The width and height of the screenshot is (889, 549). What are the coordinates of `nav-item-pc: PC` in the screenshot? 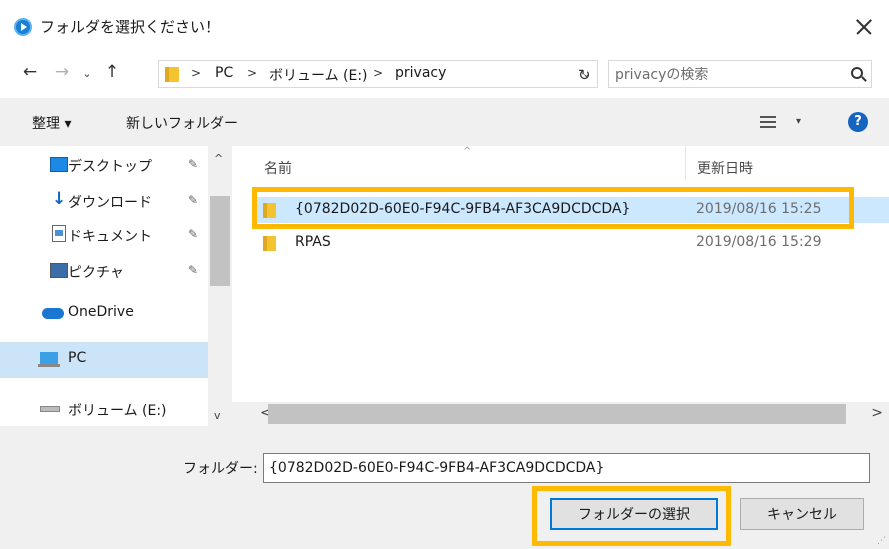 It's located at (104, 360).